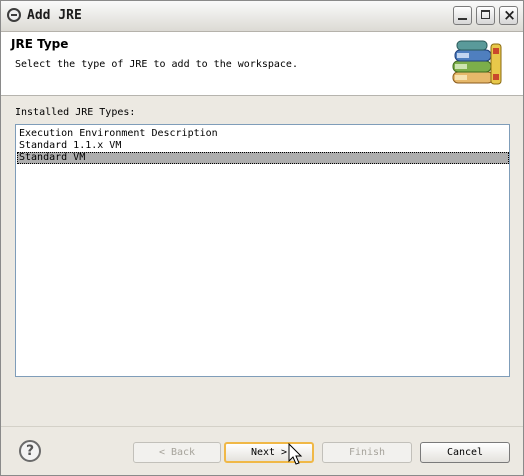 Image resolution: width=524 pixels, height=476 pixels. I want to click on finish-button: Finish, so click(367, 452).